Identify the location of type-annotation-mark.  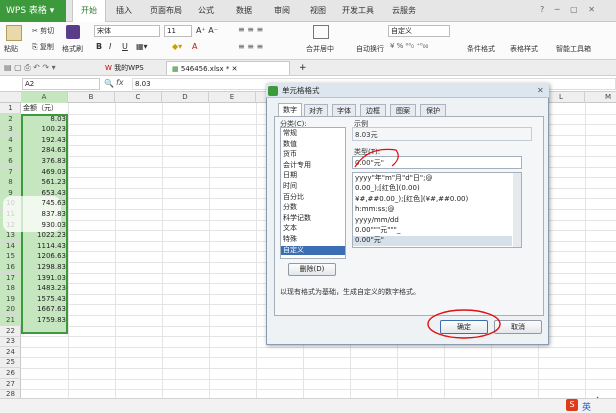
(376, 158).